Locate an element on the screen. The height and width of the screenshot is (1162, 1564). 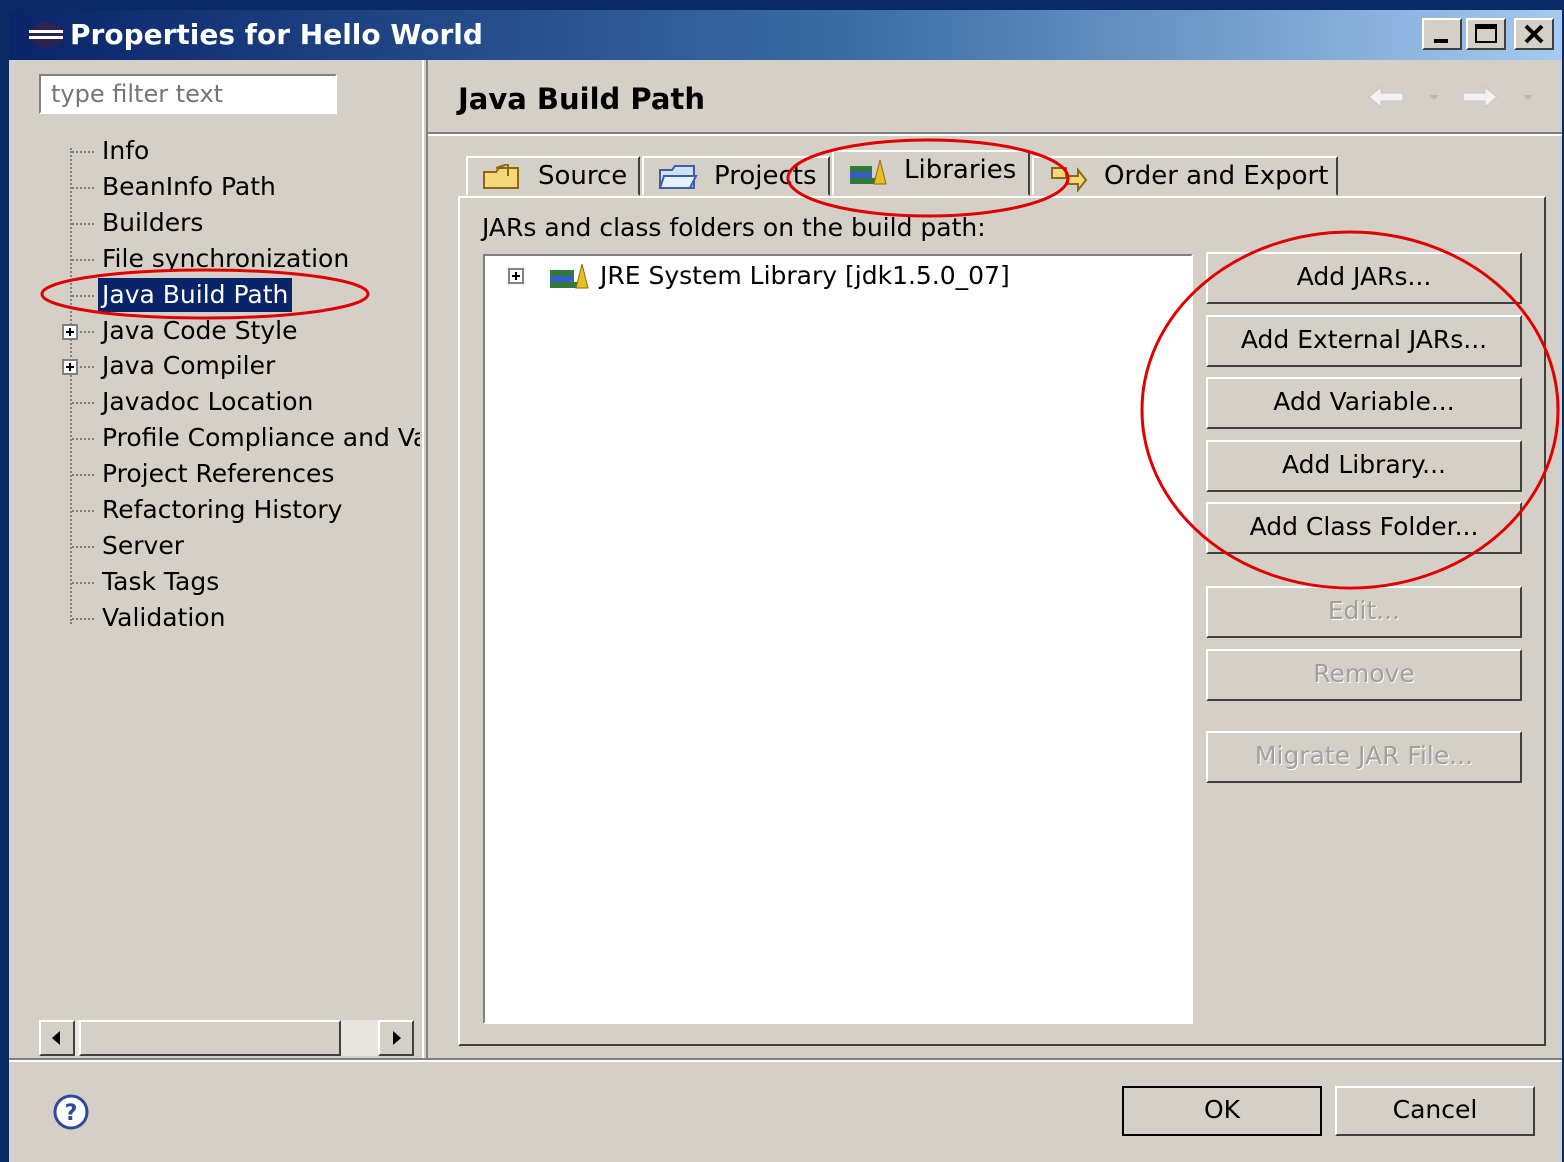
tree-item-profile-compliance-and-va: Profile Compliance and Va is located at coordinates (220, 439).